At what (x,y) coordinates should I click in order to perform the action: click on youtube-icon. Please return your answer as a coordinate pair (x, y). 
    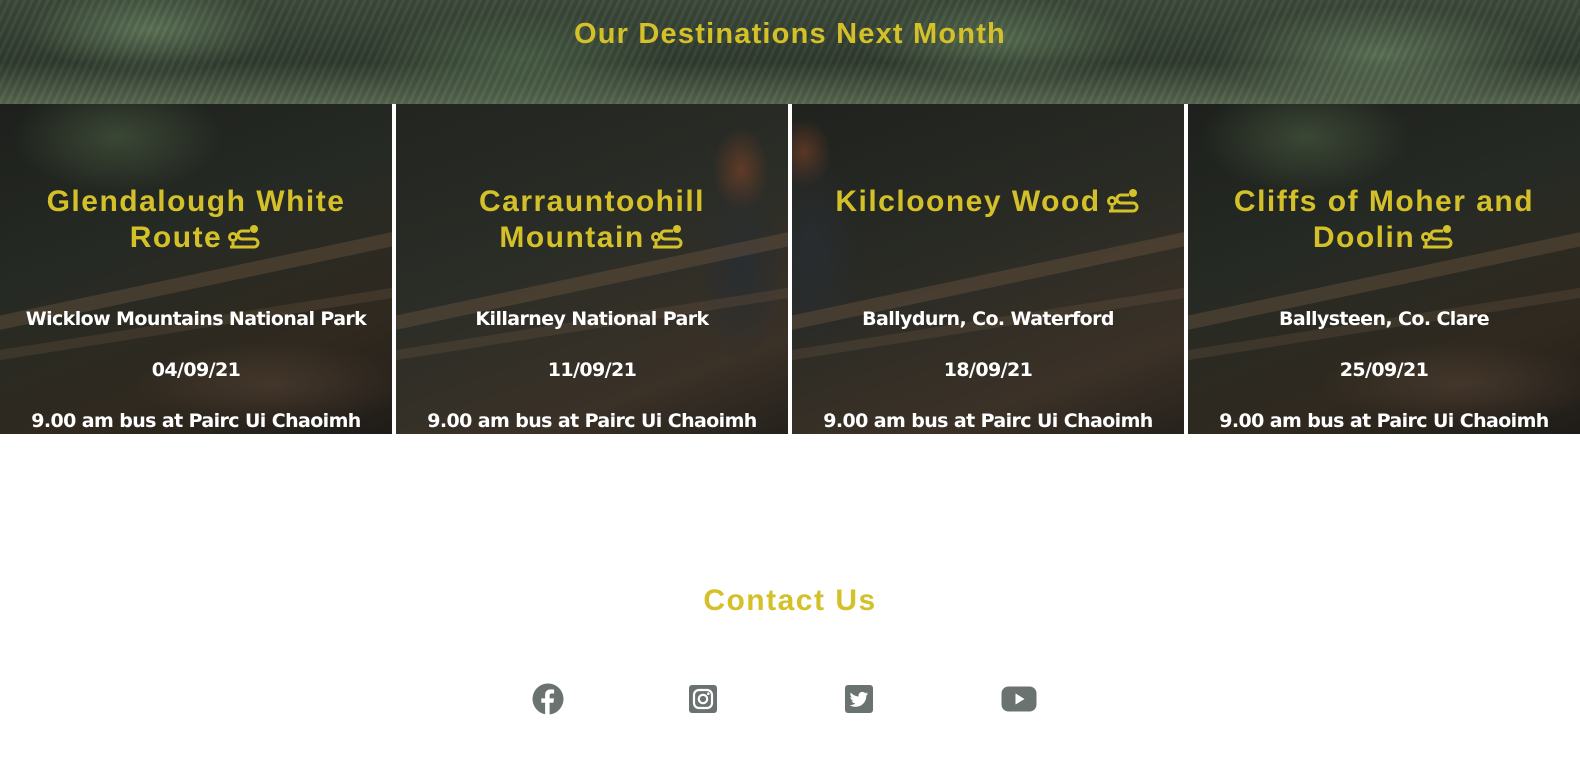
    Looking at the image, I should click on (1019, 699).